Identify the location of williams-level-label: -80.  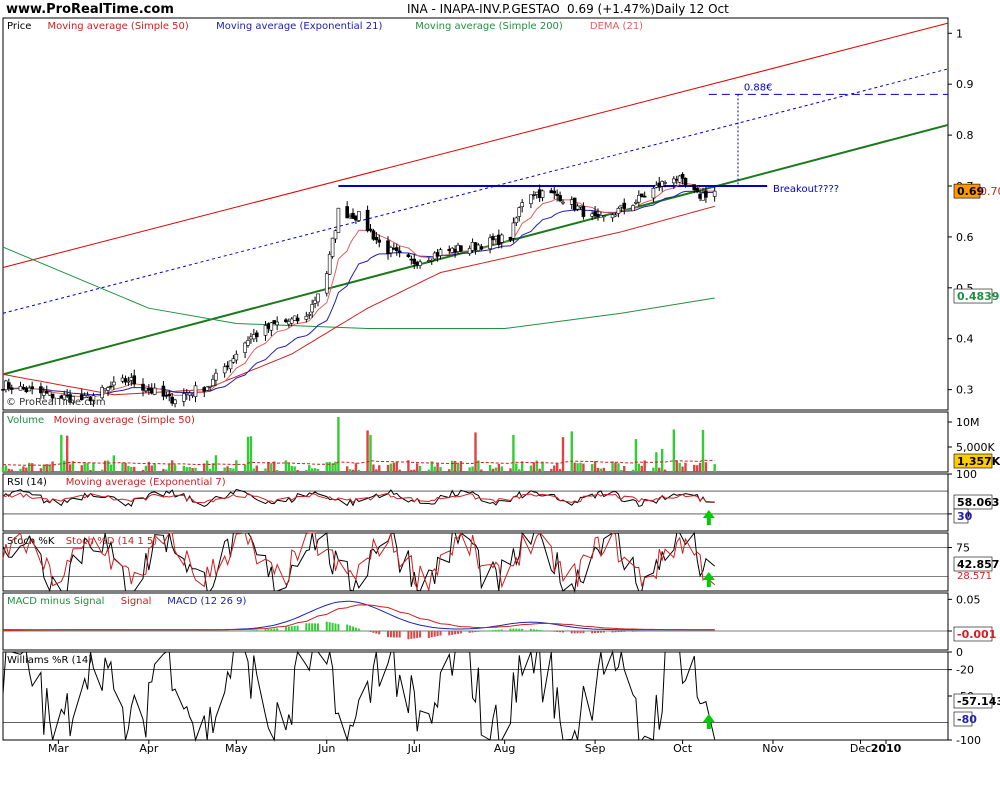
(967, 719).